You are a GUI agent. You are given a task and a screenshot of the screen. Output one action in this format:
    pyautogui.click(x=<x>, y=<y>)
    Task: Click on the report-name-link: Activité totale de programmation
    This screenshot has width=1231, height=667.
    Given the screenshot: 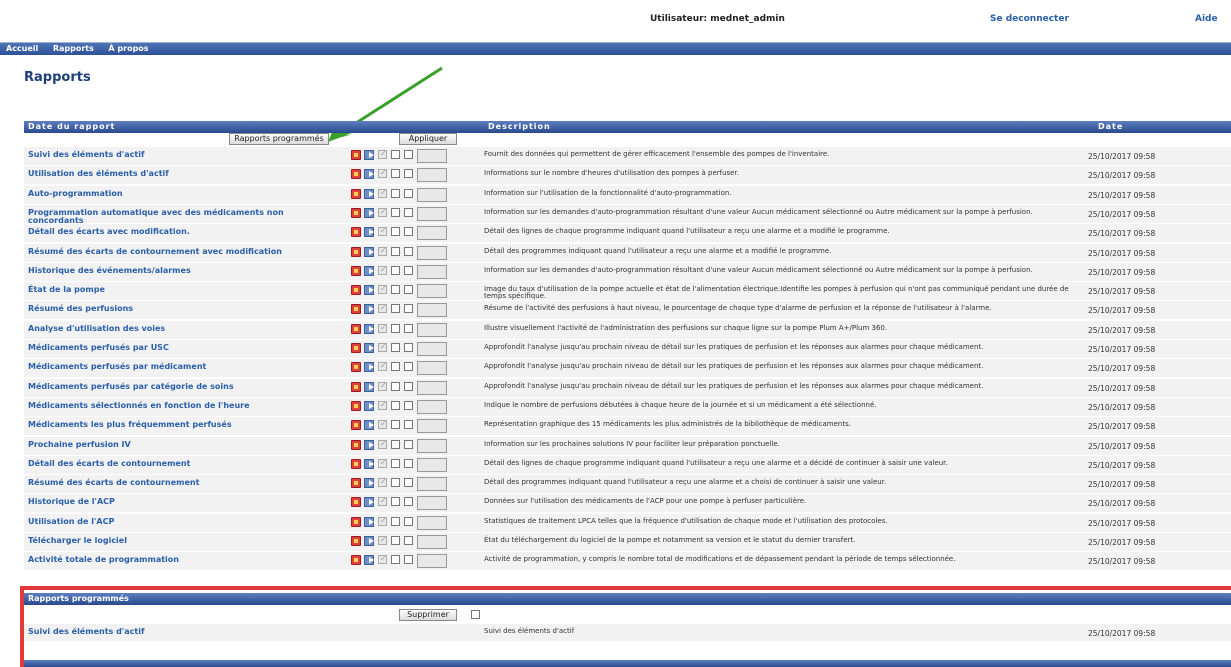 What is the action you would take?
    pyautogui.click(x=178, y=560)
    